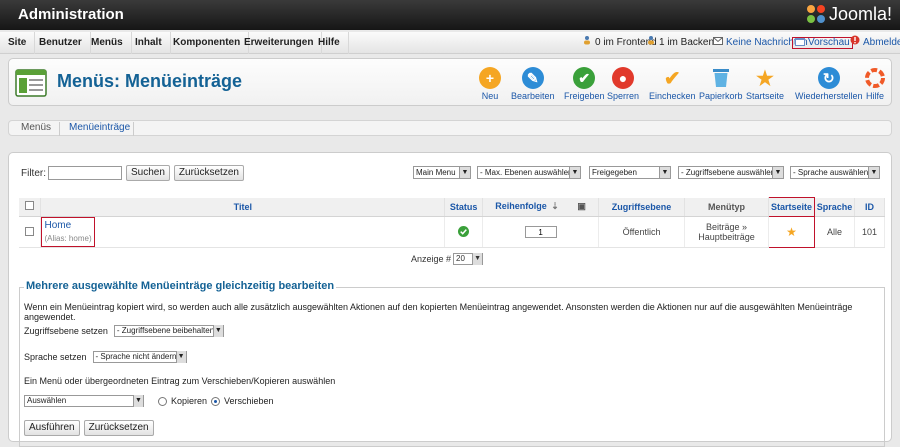 The width and height of the screenshot is (900, 447). Describe the element at coordinates (875, 78) in the screenshot. I see `lifebuoy-icon` at that location.